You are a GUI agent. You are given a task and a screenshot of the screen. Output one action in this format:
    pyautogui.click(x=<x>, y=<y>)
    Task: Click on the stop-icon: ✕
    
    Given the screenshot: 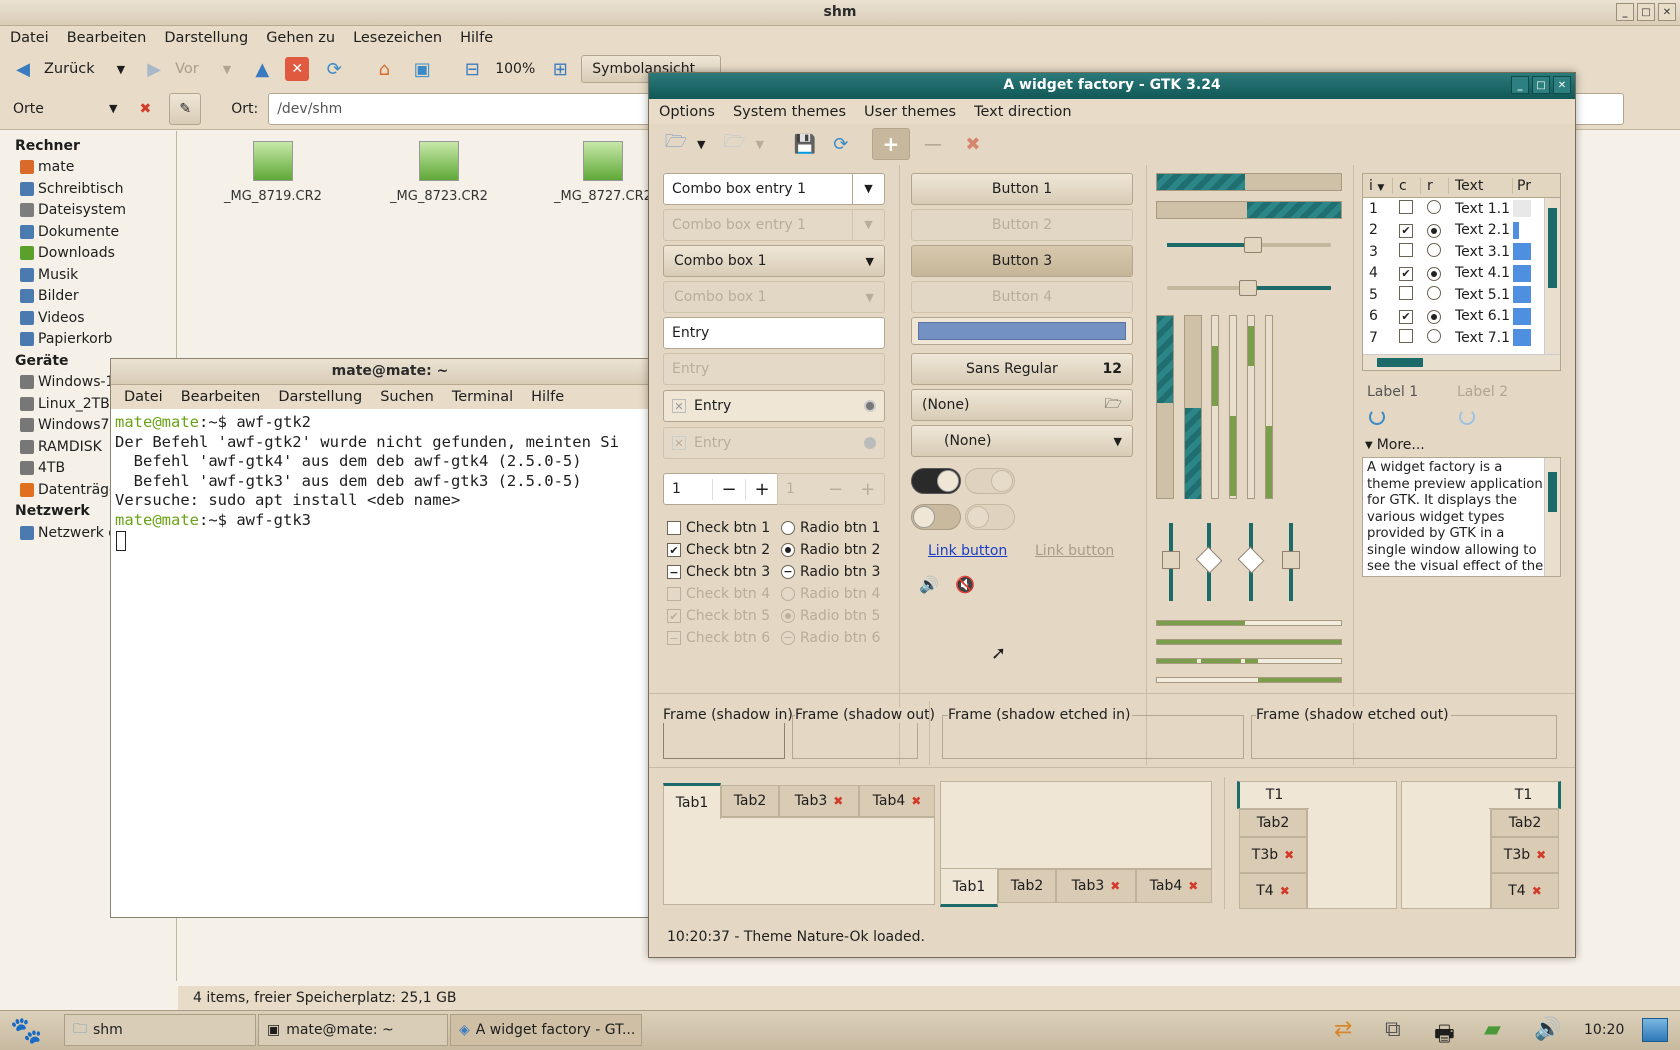 What is the action you would take?
    pyautogui.click(x=297, y=69)
    